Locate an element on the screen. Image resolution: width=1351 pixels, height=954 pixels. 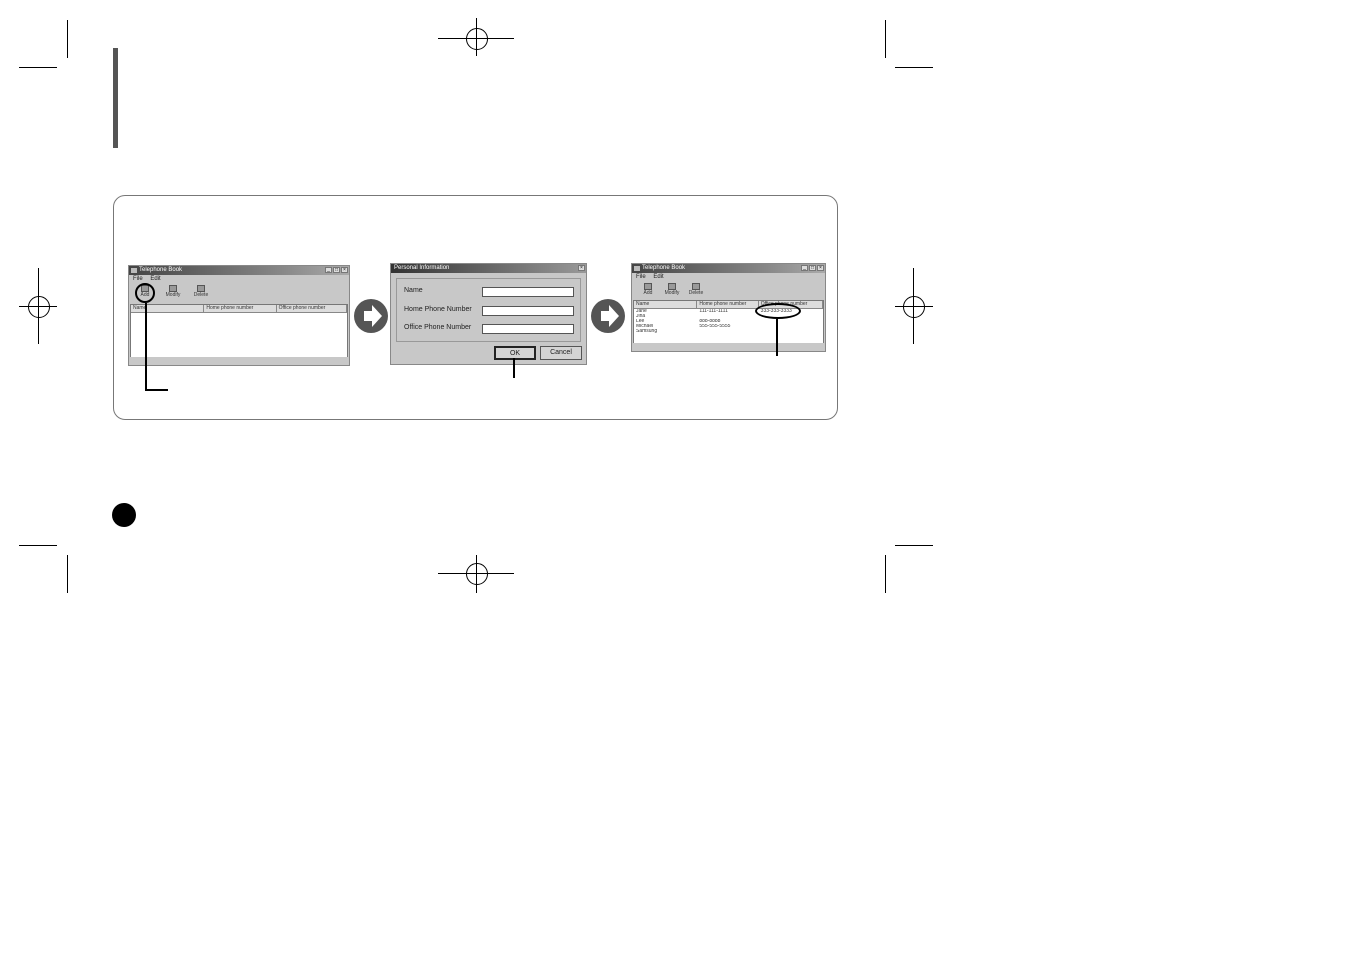
list-item: Samsung is located at coordinates (728, 331).